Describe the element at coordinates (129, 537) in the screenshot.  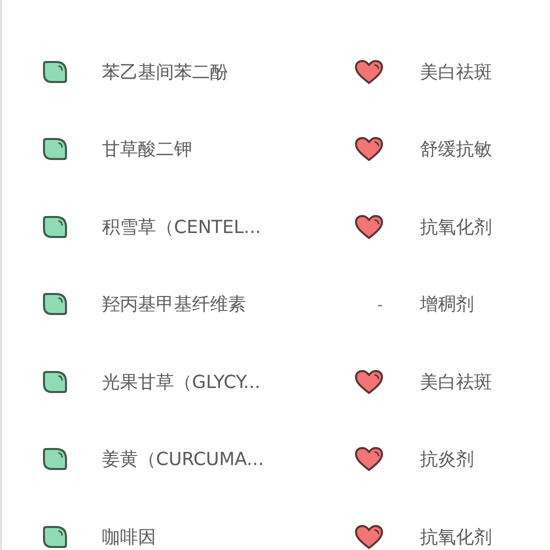
I see `ingredient-name: 咖啡因` at that location.